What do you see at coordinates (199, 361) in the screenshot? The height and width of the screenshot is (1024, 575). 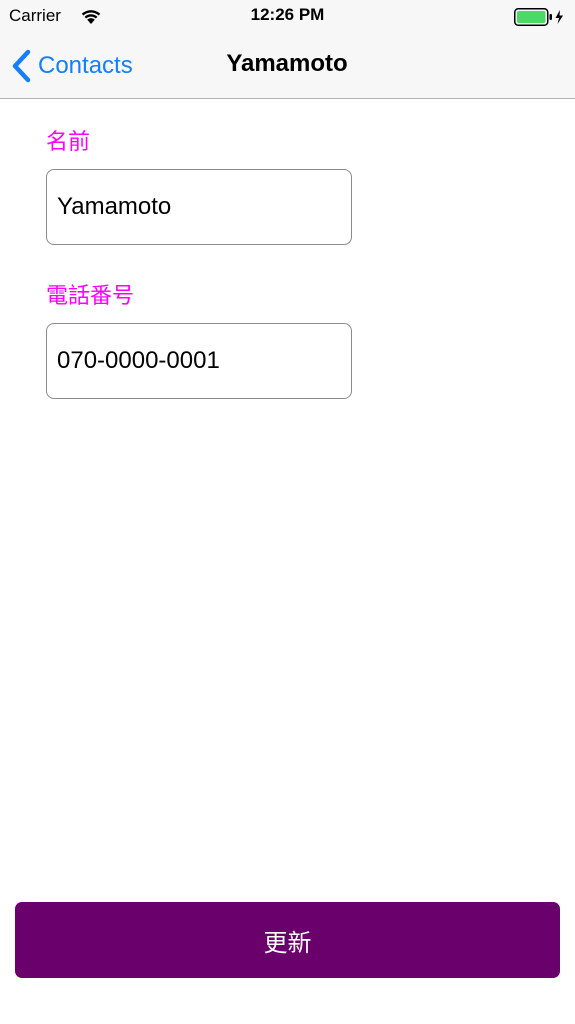 I see `phone-field` at bounding box center [199, 361].